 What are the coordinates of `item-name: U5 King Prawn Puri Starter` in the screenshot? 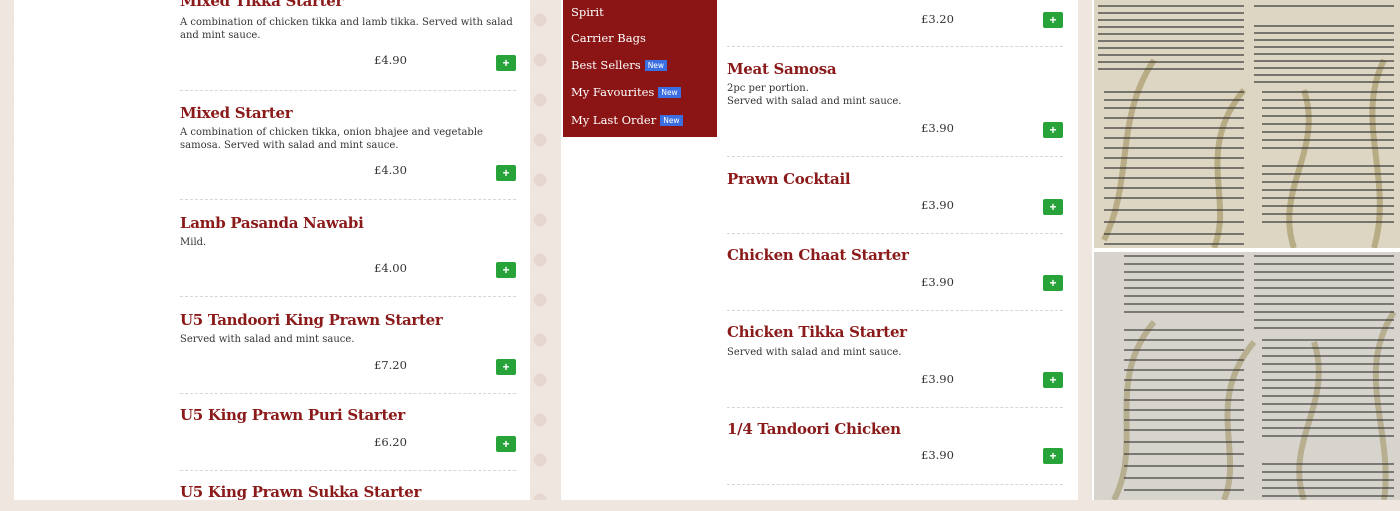 It's located at (292, 415).